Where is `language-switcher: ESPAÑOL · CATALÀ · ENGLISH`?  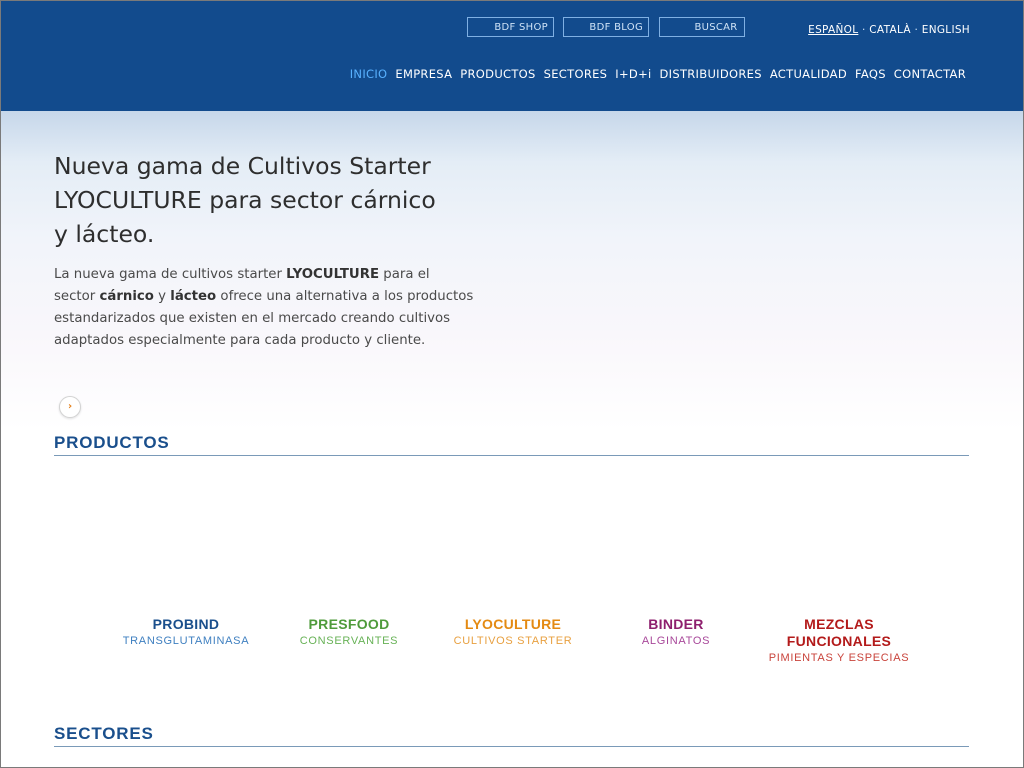
language-switcher: ESPAÑOL · CATALÀ · ENGLISH is located at coordinates (889, 30).